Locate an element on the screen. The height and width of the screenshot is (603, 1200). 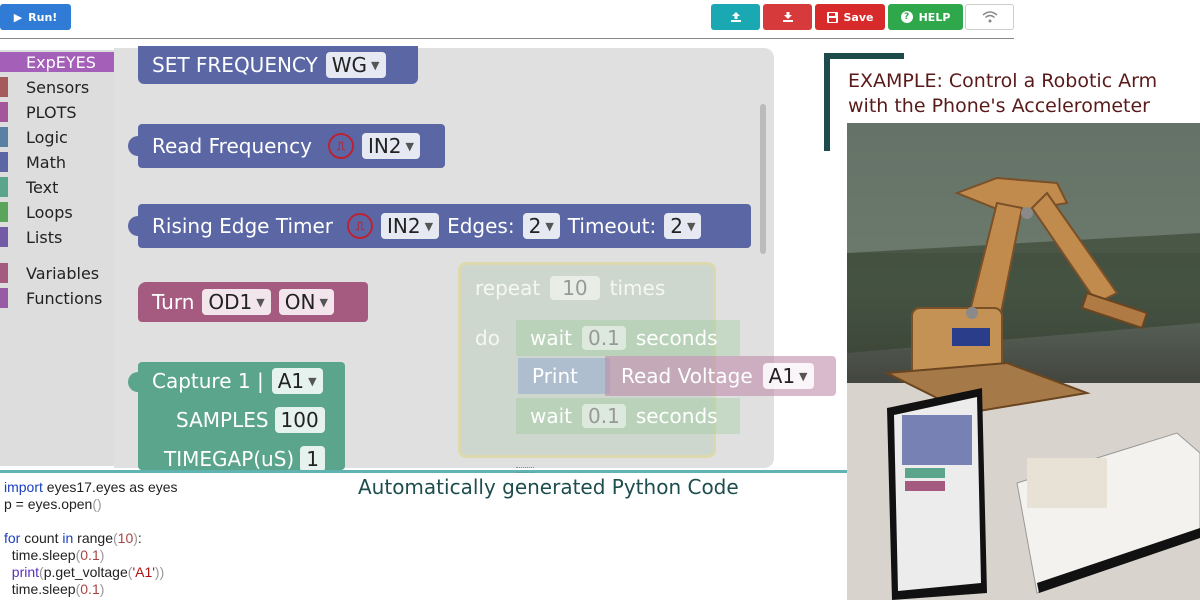
help-button: ? HELP is located at coordinates (925, 17).